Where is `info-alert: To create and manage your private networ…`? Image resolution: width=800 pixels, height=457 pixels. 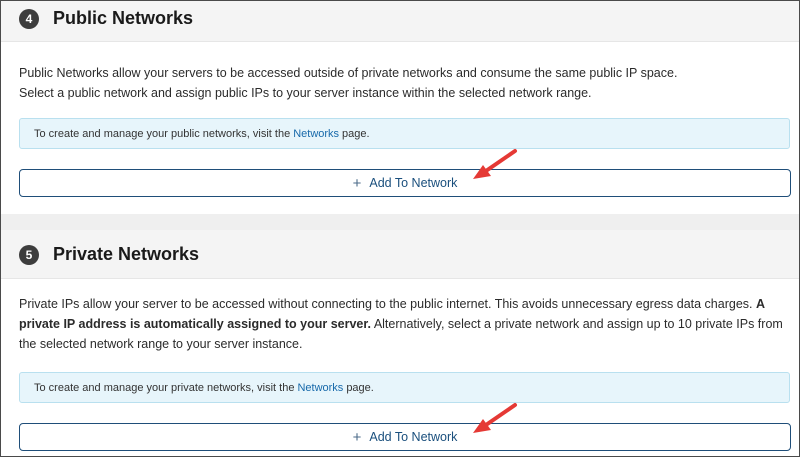
info-alert: To create and manage your private networ… is located at coordinates (404, 387).